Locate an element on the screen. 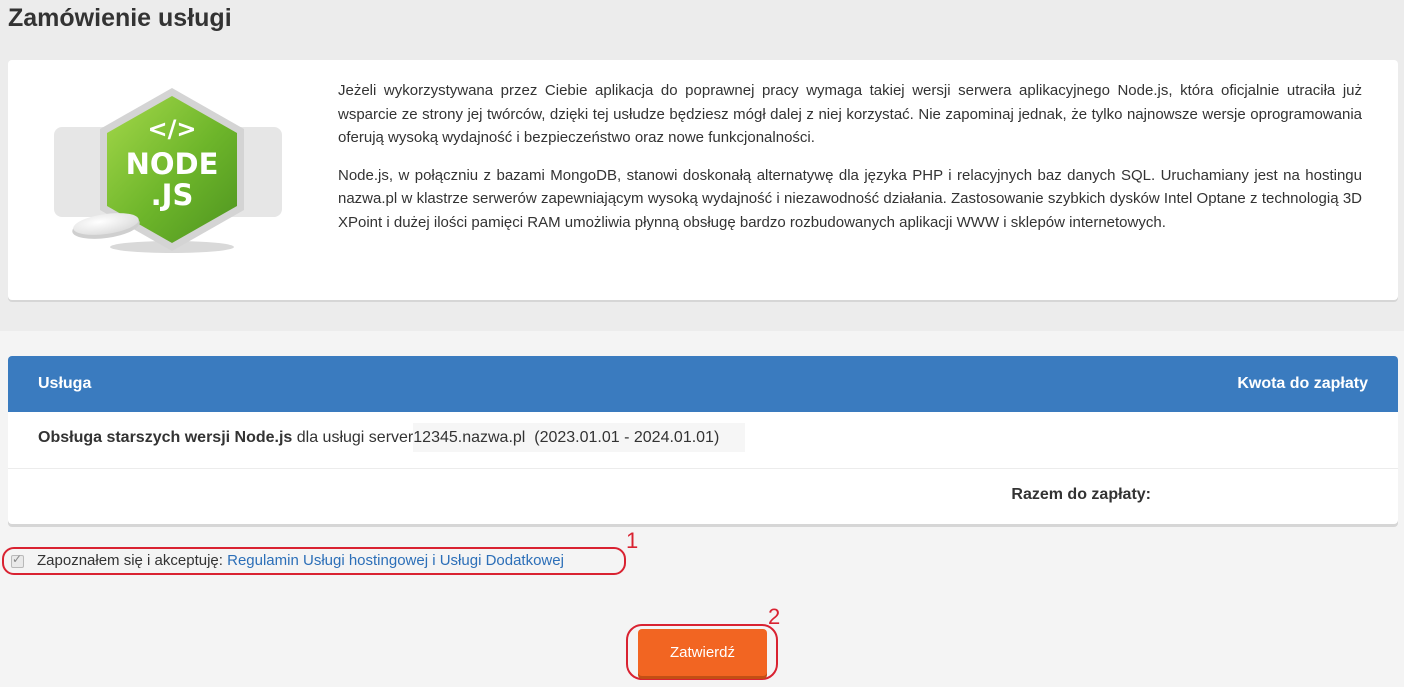 The width and height of the screenshot is (1404, 687). domain-text: 12345.nazwa.pl is located at coordinates (469, 437).